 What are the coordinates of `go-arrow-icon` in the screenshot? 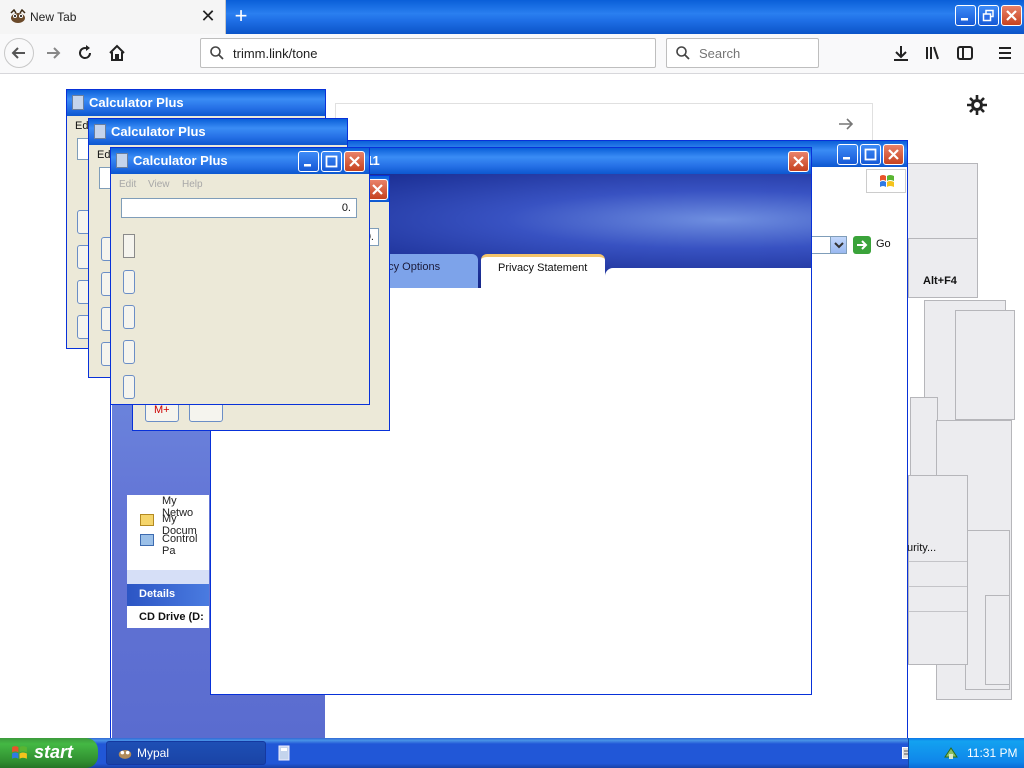 It's located at (862, 245).